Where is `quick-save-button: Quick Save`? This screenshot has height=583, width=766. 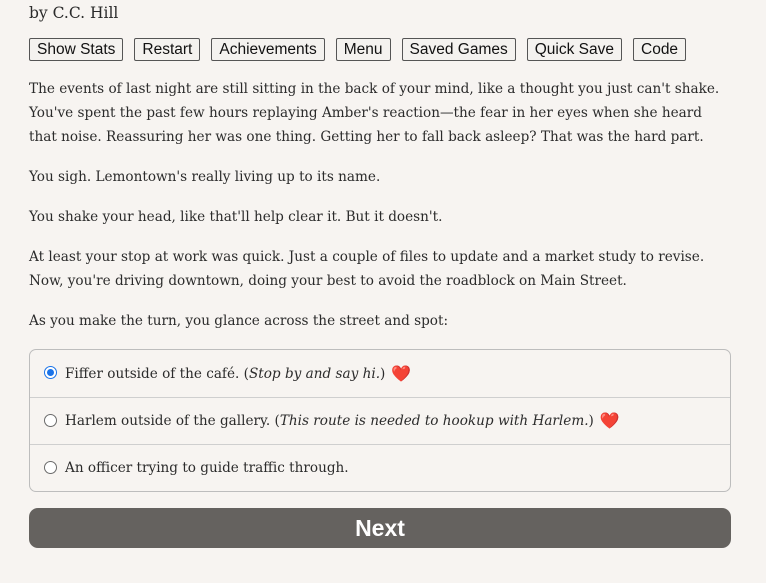
quick-save-button: Quick Save is located at coordinates (574, 49).